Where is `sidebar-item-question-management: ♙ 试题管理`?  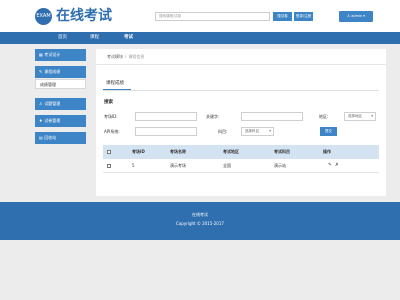 sidebar-item-question-management: ♙ 试题管理 is located at coordinates (60, 104).